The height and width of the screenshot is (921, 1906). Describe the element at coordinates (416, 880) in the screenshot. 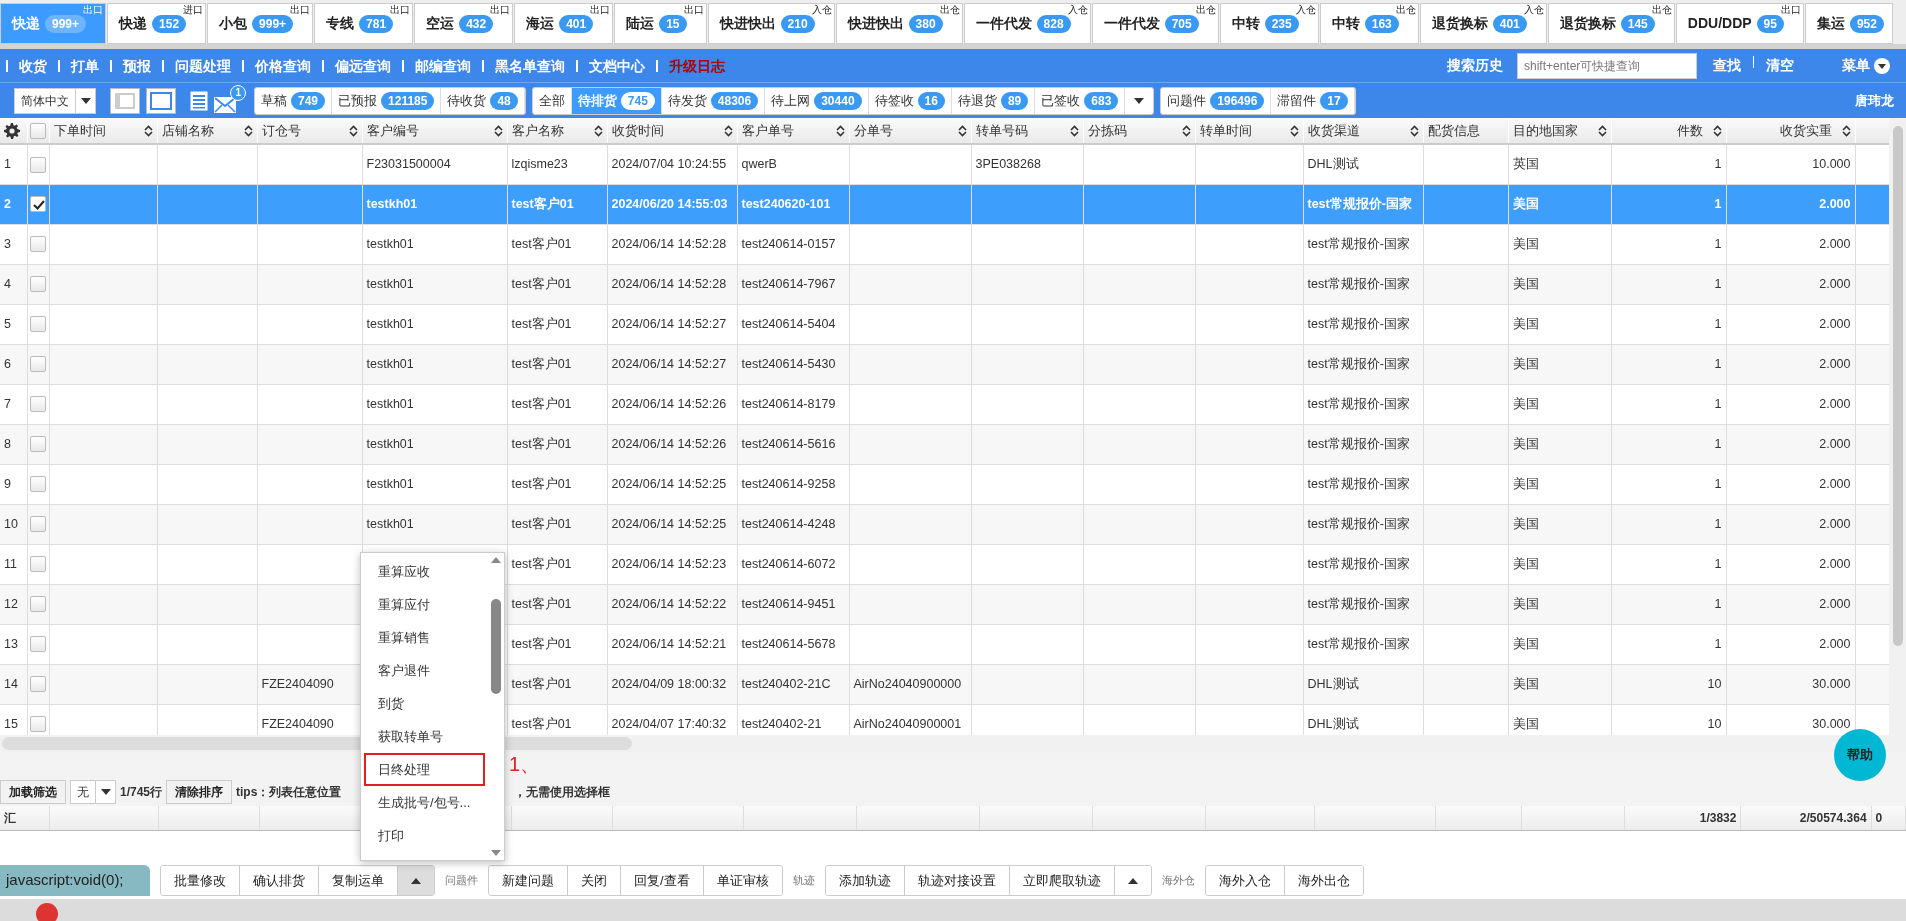

I see `more-button` at that location.